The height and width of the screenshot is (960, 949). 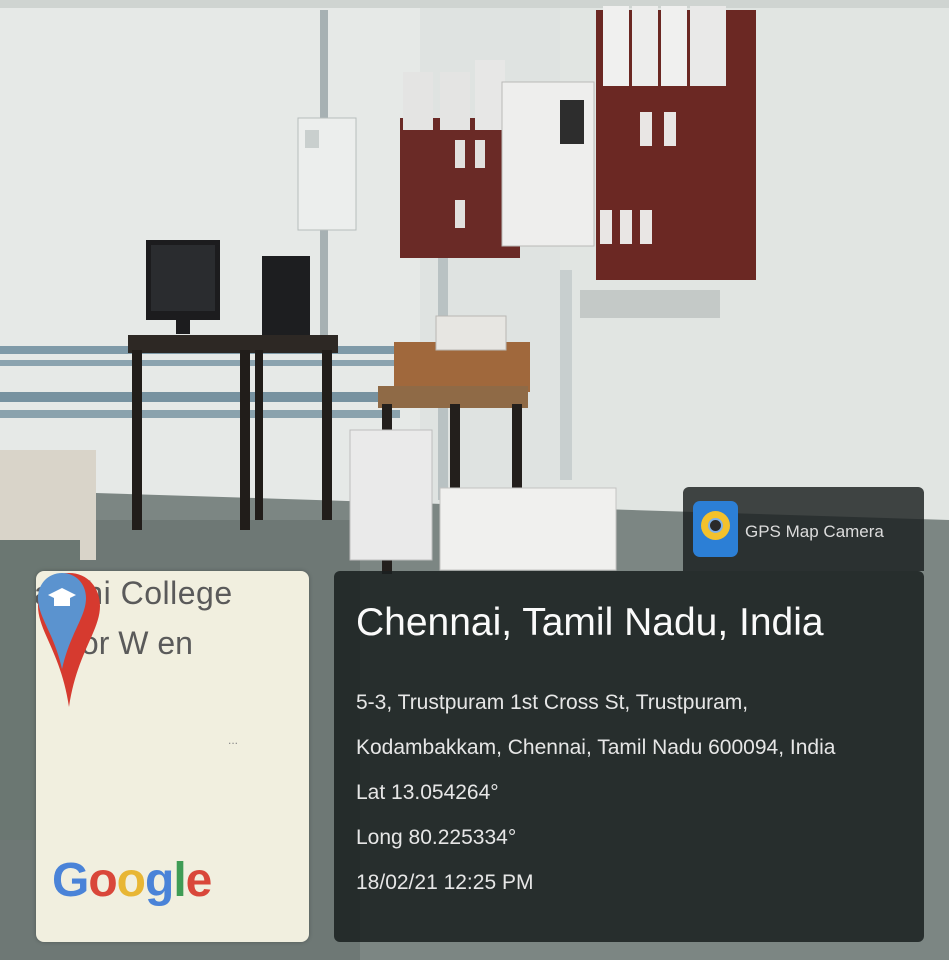 What do you see at coordinates (445, 882) in the screenshot?
I see `timestamp: 18/02/21 12:25 PM` at bounding box center [445, 882].